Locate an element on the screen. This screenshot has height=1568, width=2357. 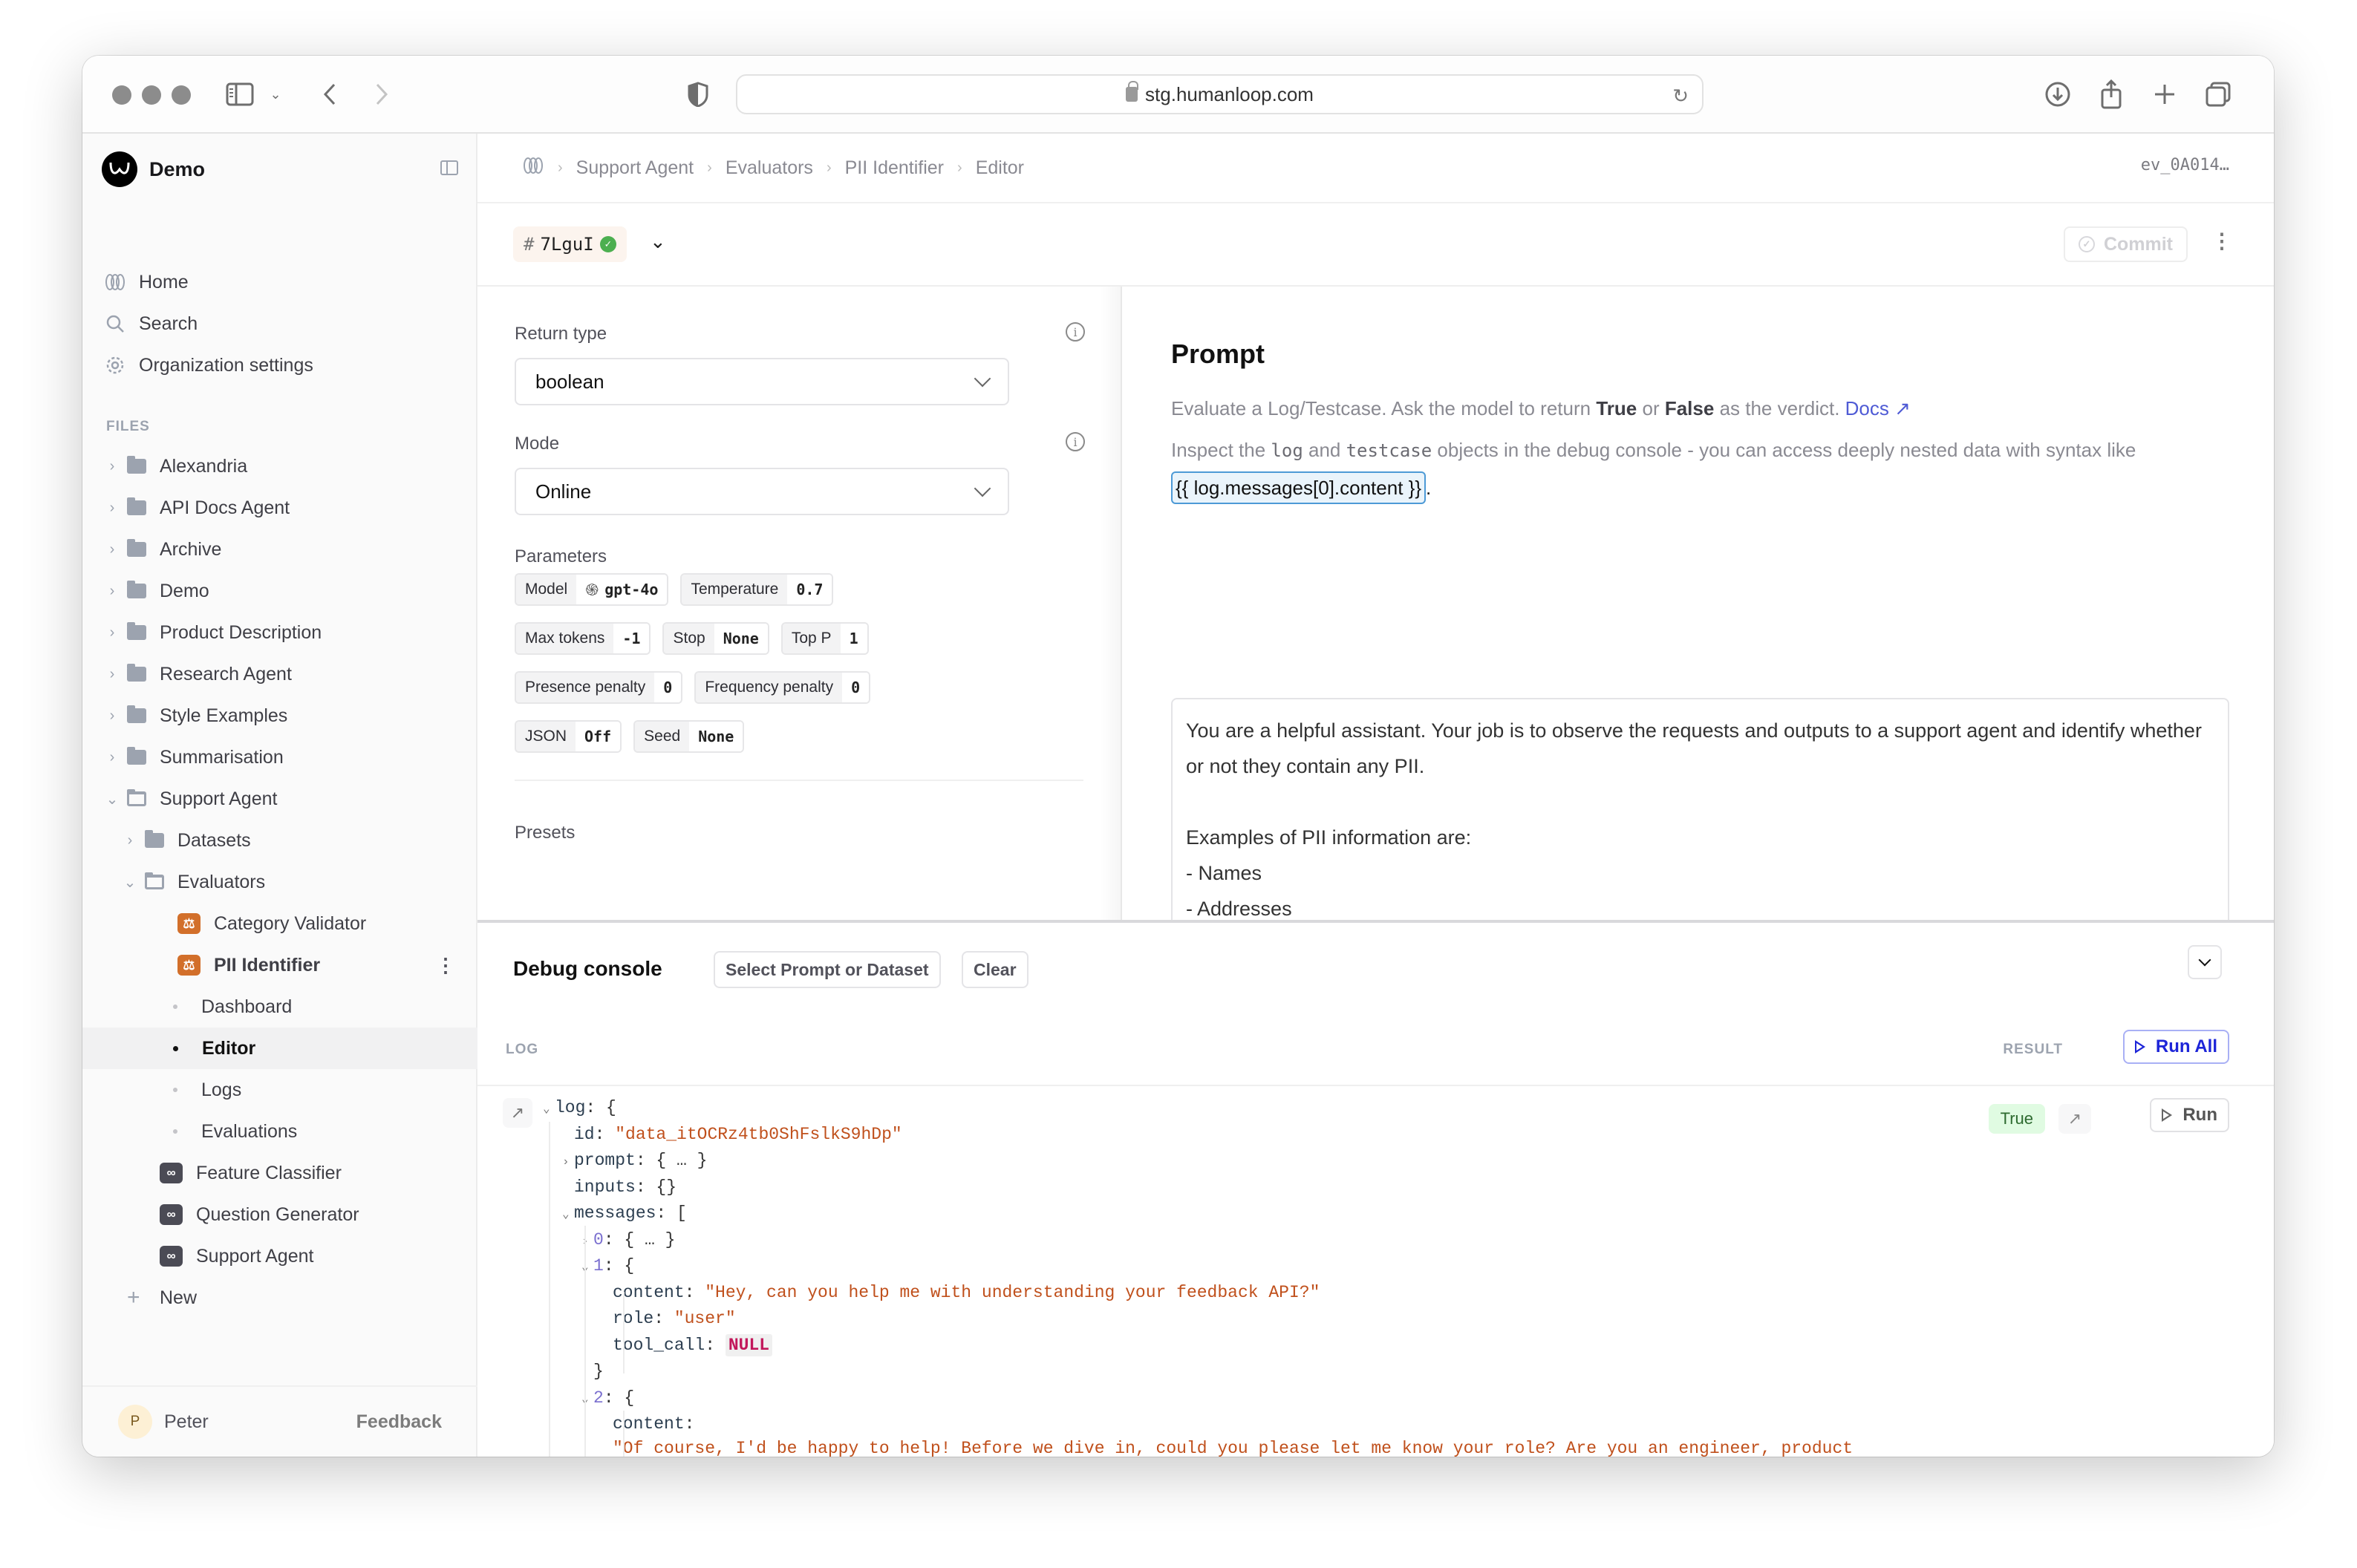
tree-item-dashboard: Dashboard is located at coordinates (279, 1007).